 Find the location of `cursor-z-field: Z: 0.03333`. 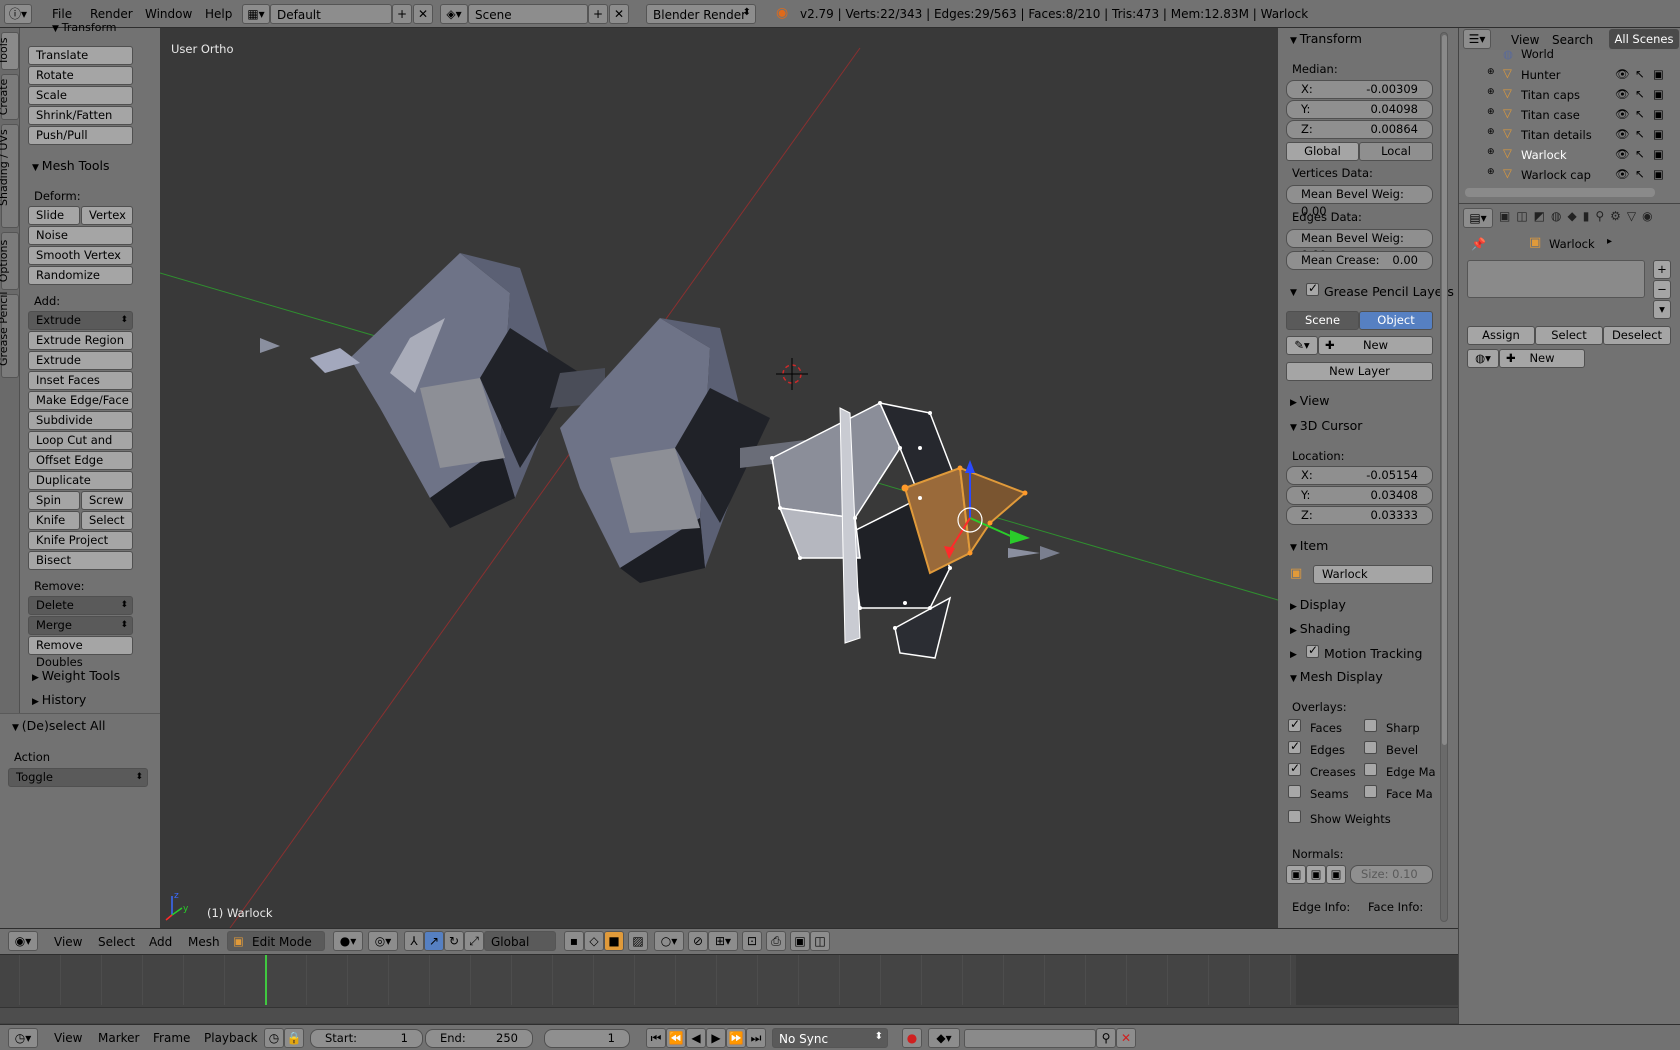

cursor-z-field: Z: 0.03333 is located at coordinates (1359, 515).